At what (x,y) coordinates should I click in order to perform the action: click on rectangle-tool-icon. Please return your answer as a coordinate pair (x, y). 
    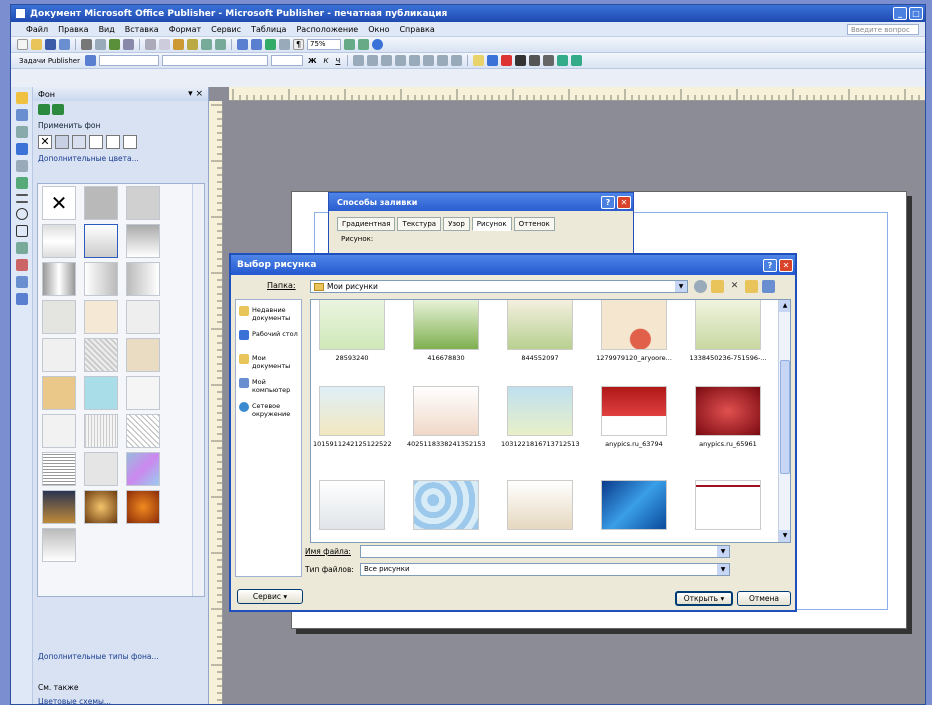
    Looking at the image, I should click on (21, 231).